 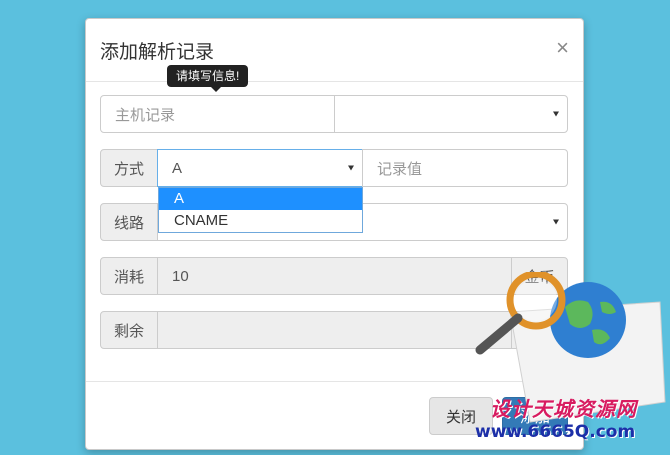 I want to click on watermark-url: www.6665Q.com, so click(x=555, y=432).